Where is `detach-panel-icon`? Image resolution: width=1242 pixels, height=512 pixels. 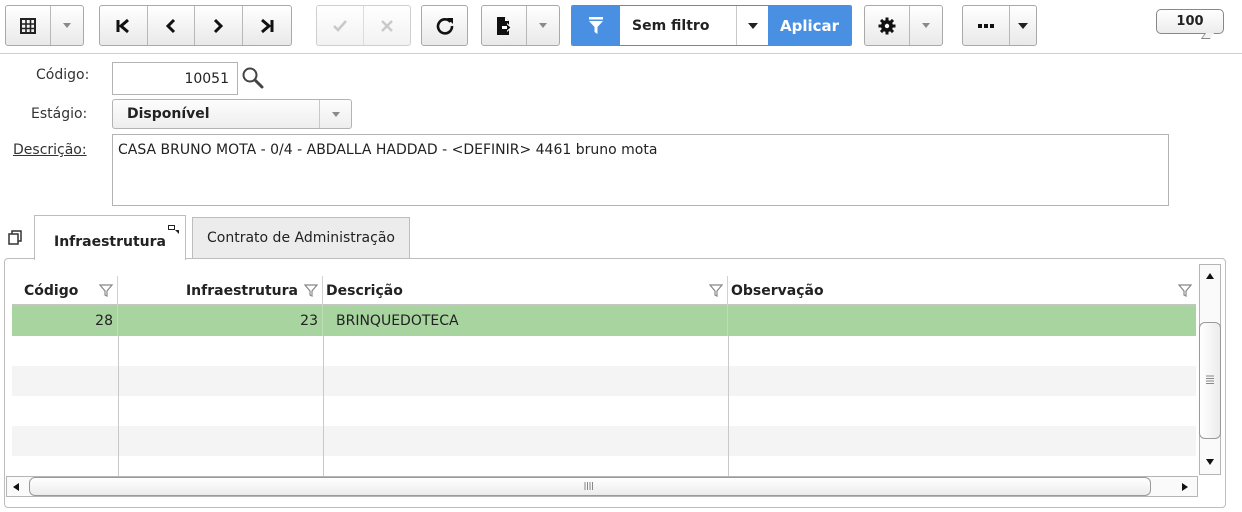 detach-panel-icon is located at coordinates (15, 237).